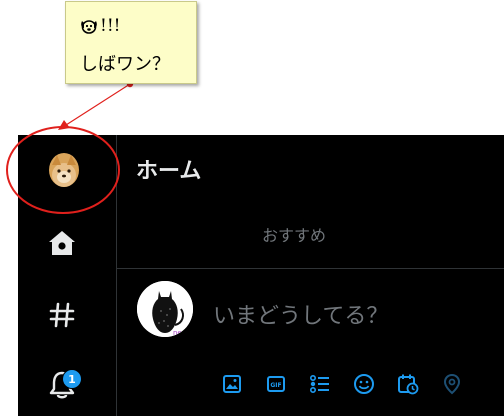  I want to click on nav-item-explore, so click(62, 315).